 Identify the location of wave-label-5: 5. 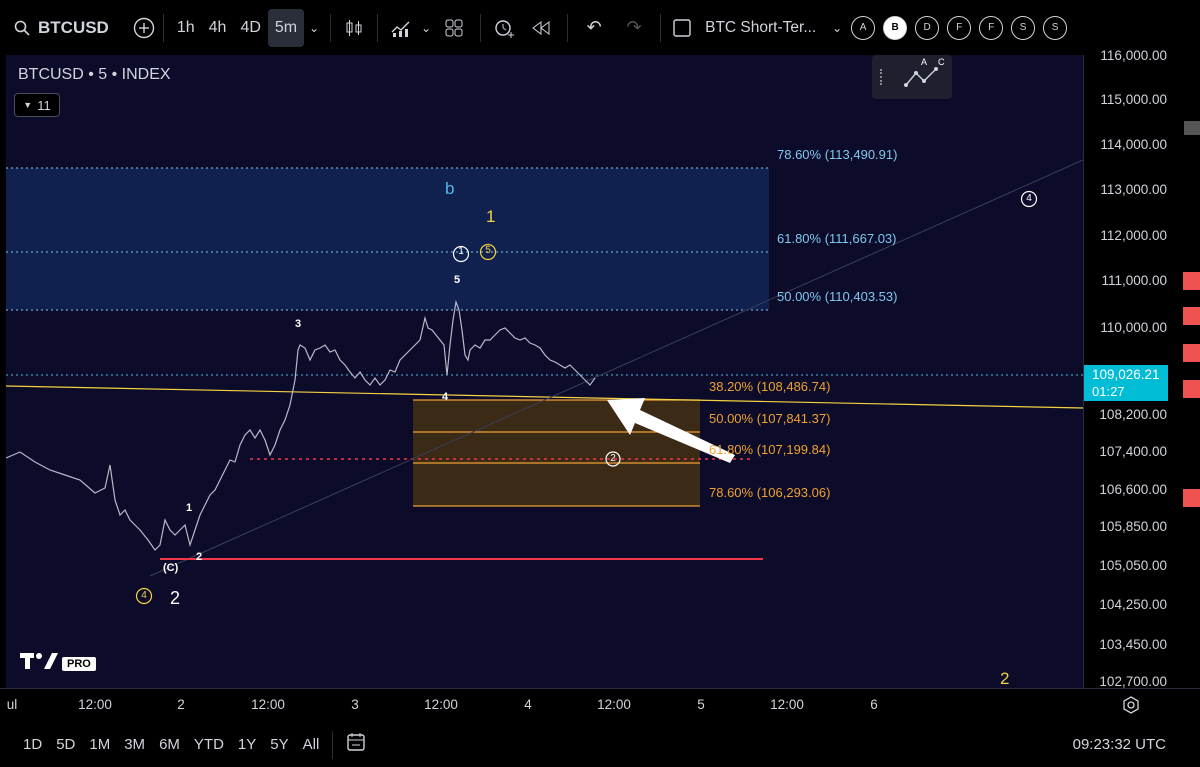
(457, 280).